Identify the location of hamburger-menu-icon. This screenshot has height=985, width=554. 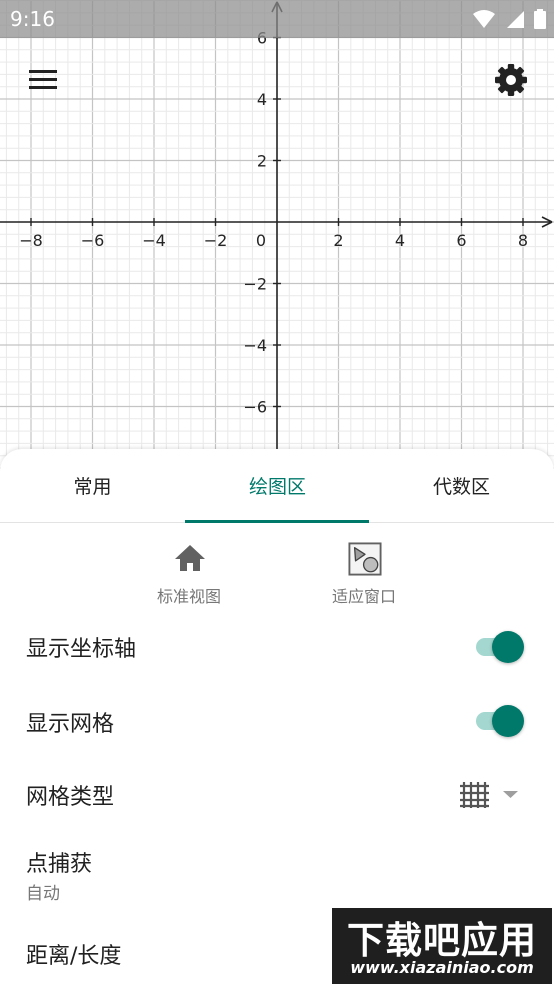
(43, 79).